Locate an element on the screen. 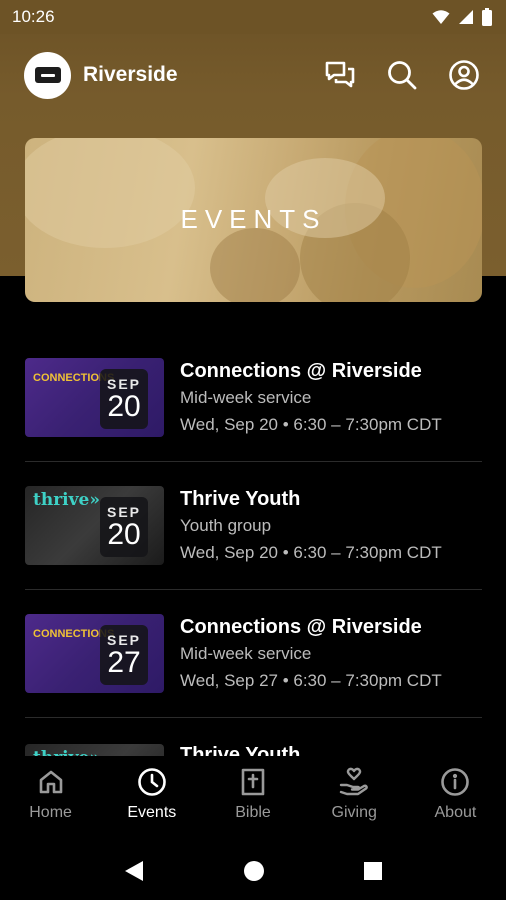 This screenshot has height=900, width=506. status-bar: 10:26 is located at coordinates (253, 17).